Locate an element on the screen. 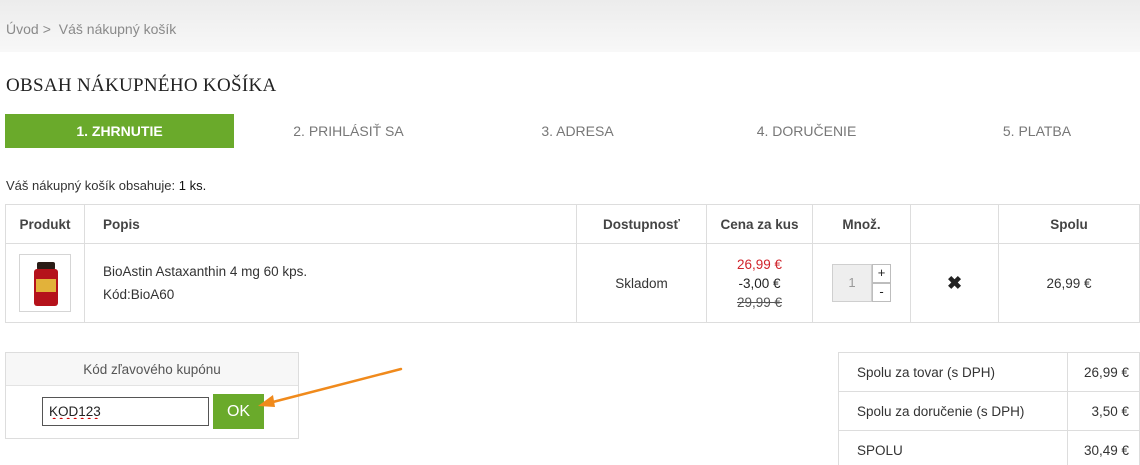 This screenshot has height=465, width=1140. header-remove is located at coordinates (954, 224).